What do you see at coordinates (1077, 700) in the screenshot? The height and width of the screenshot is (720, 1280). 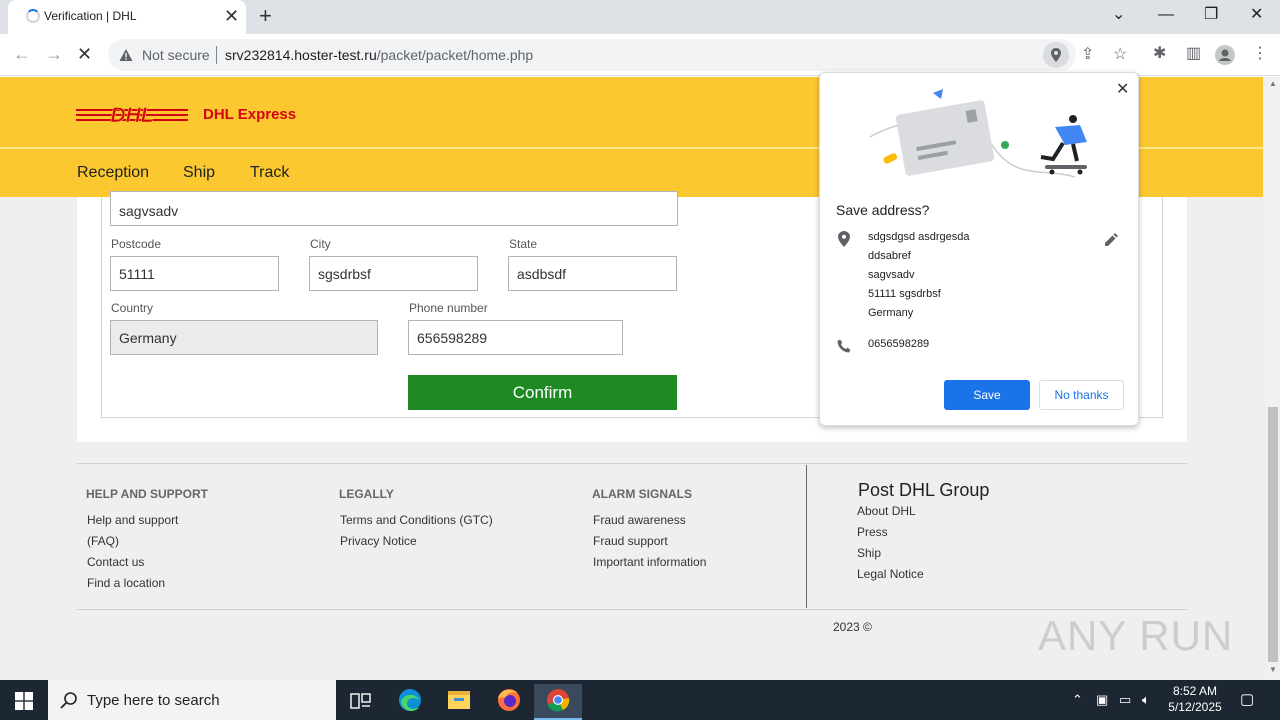 I see `tray-chevron-icon: ⌃` at bounding box center [1077, 700].